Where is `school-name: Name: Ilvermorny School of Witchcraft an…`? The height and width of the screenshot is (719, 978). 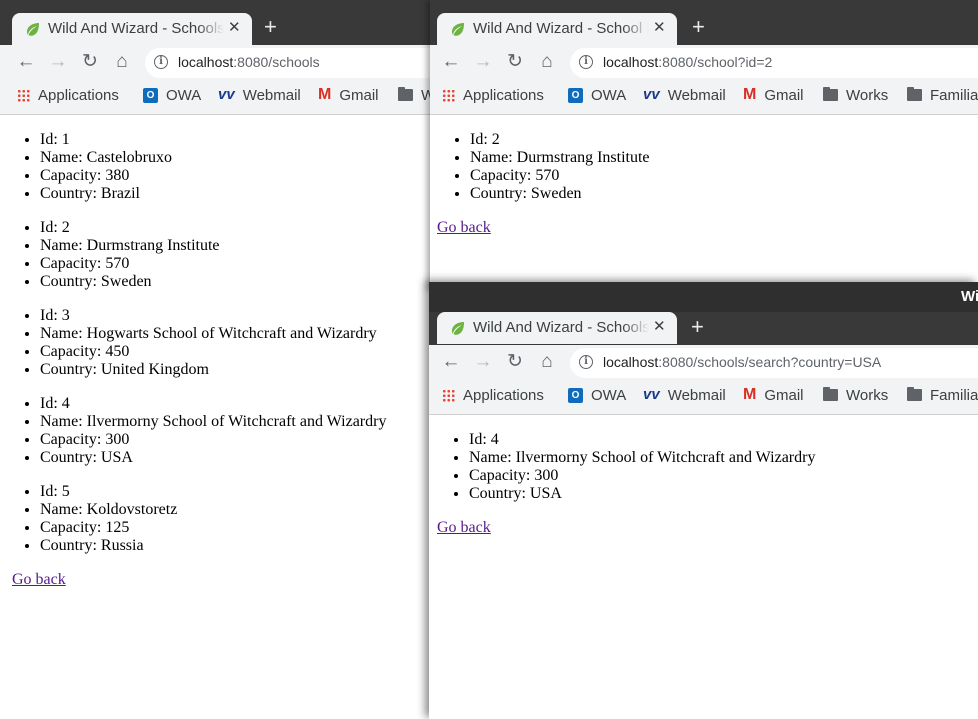 school-name: Name: Ilvermorny School of Witchcraft an… is located at coordinates (235, 422).